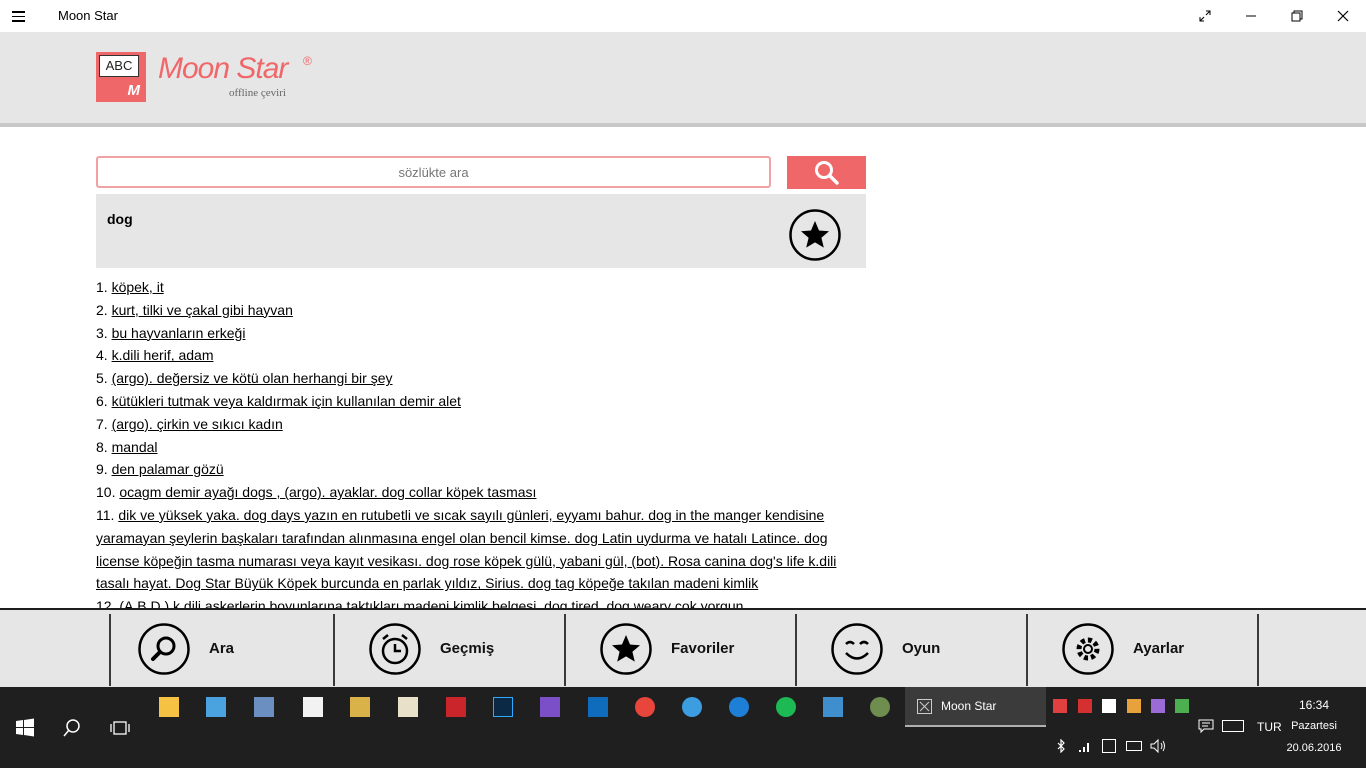 This screenshot has height=768, width=1366. I want to click on definition-item: 7. (argo). çirkin ve sıkıcı kadın, so click(481, 424).